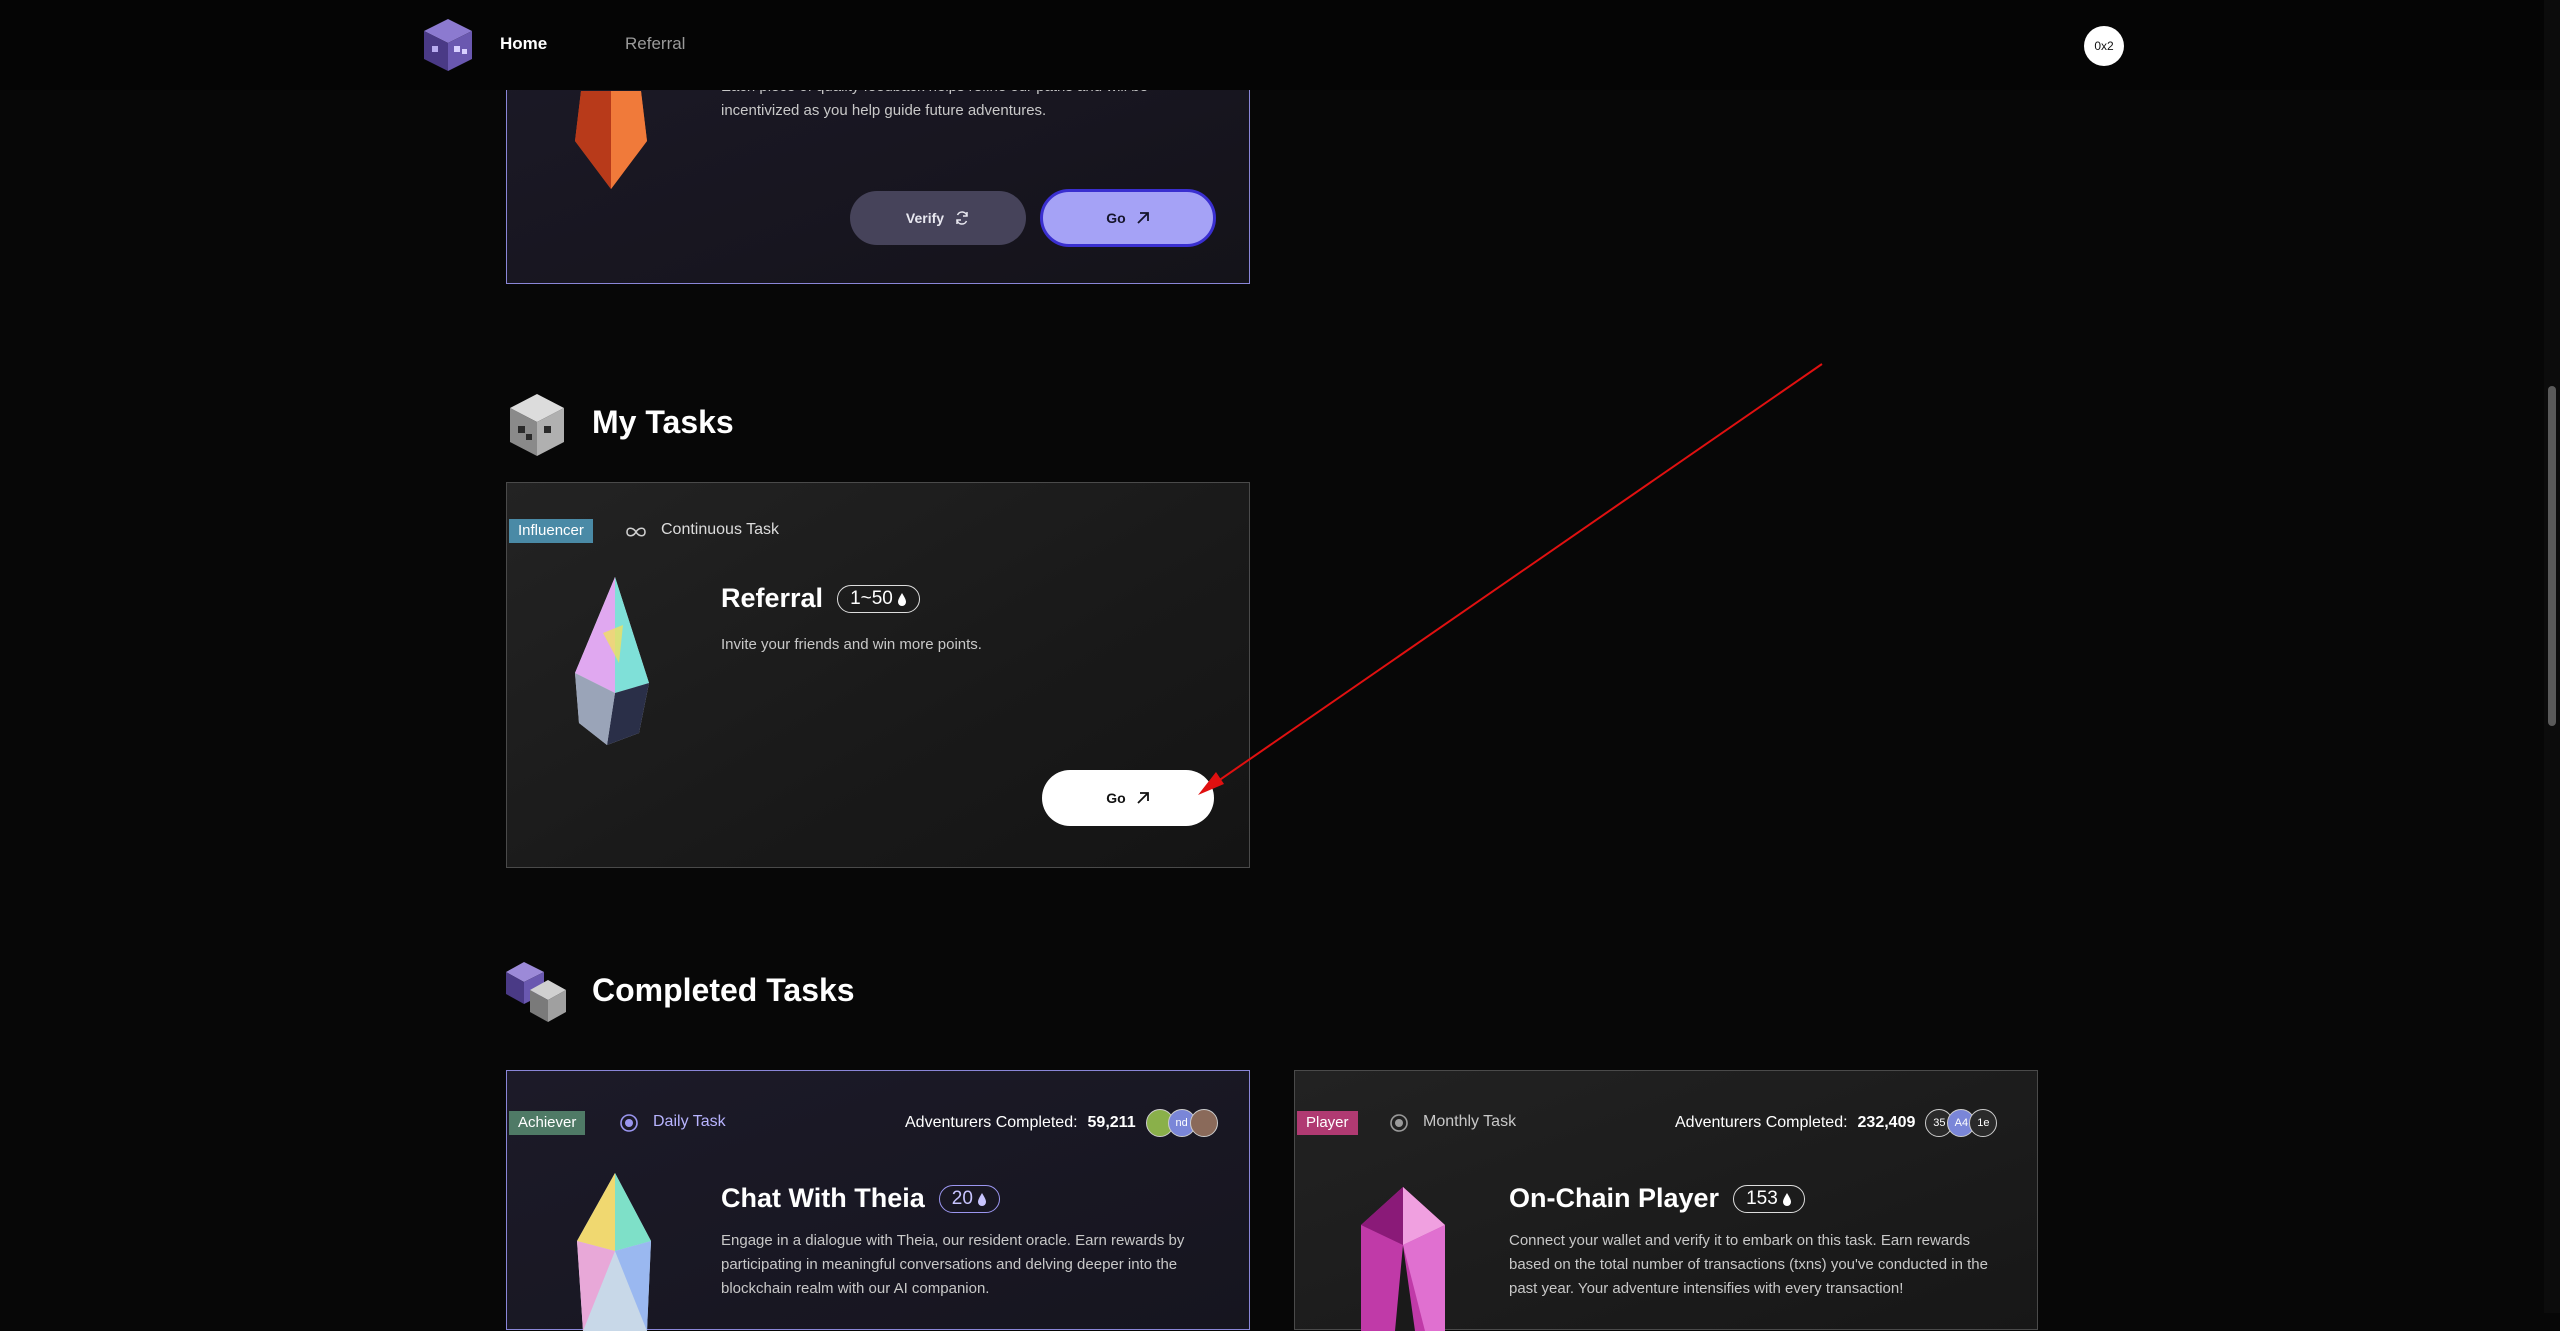 The width and height of the screenshot is (2560, 1331). Describe the element at coordinates (1886, 1122) in the screenshot. I see `adventurers-count: 232,409` at that location.